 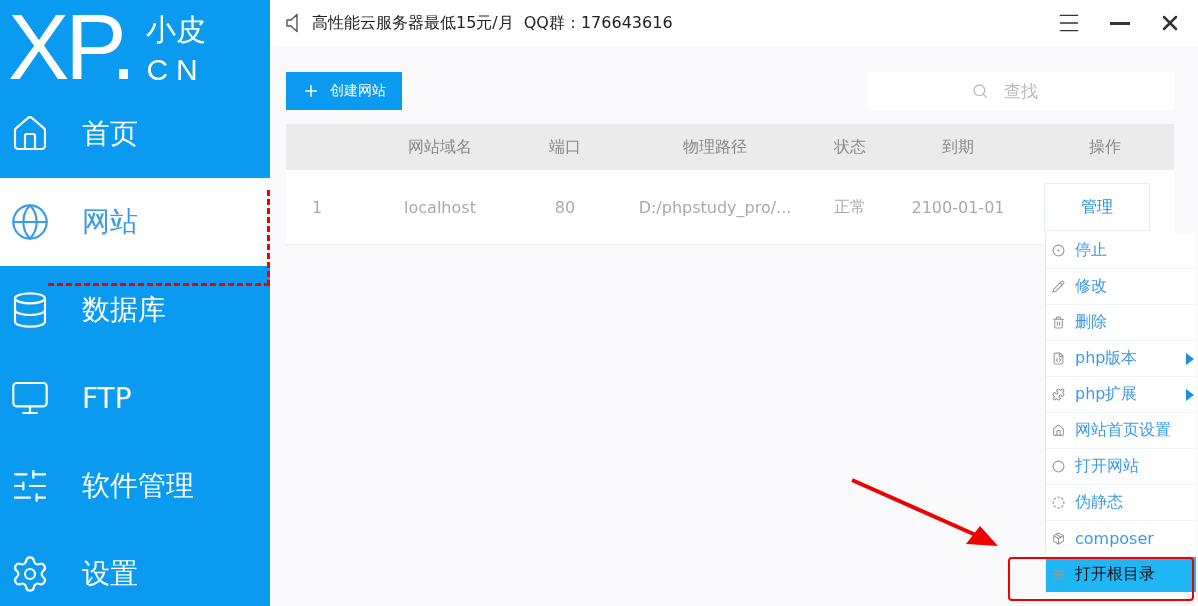 I want to click on notice-text: 高性能云服务器最低15元/月, so click(x=413, y=23).